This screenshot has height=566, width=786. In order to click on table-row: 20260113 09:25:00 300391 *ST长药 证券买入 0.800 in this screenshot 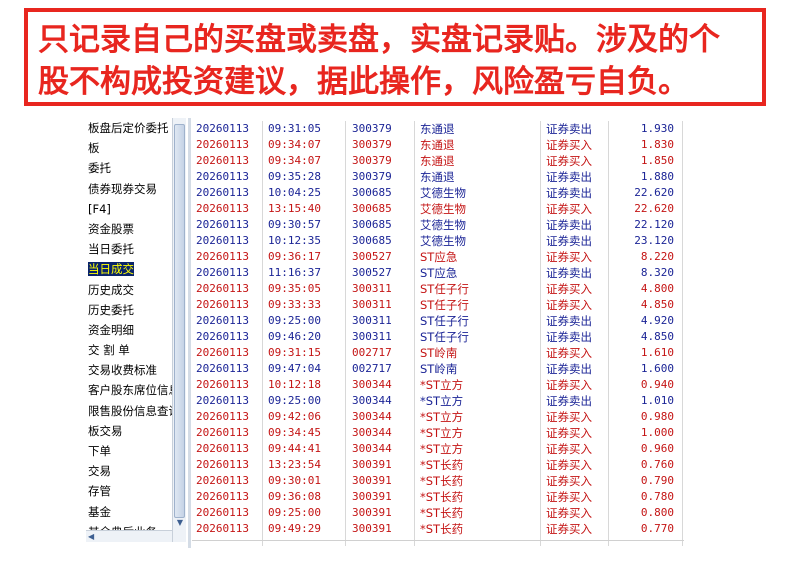, I will do `click(438, 513)`.